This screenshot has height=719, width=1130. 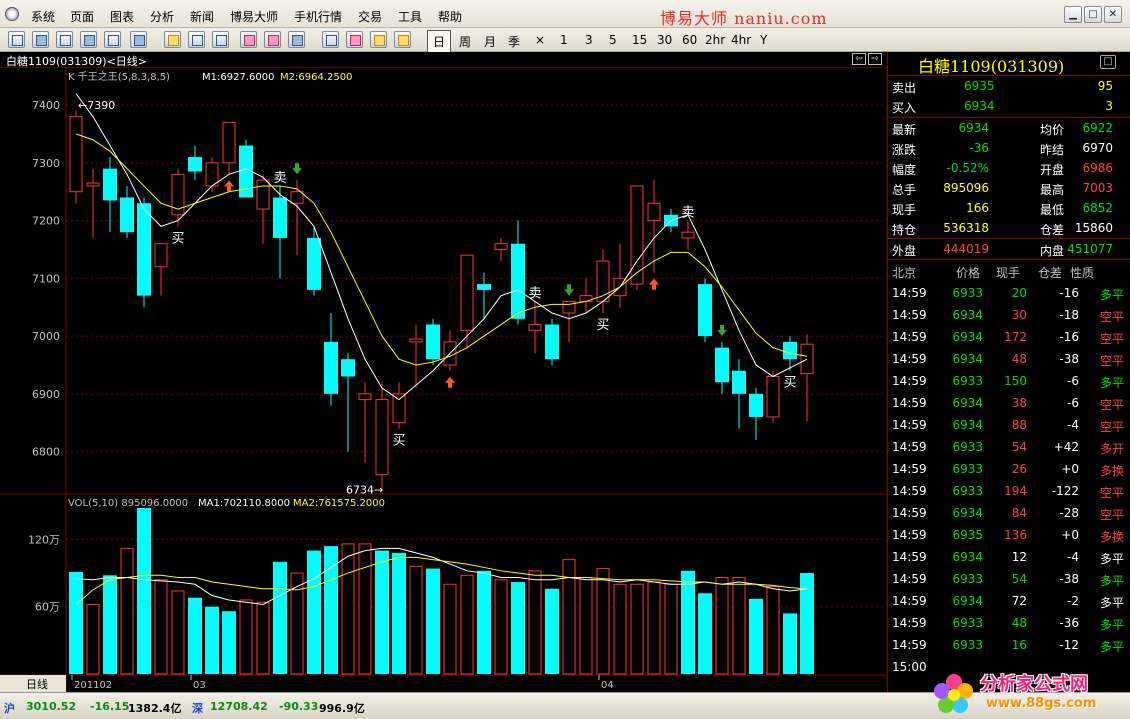 What do you see at coordinates (64, 39) in the screenshot?
I see `kline-icon` at bounding box center [64, 39].